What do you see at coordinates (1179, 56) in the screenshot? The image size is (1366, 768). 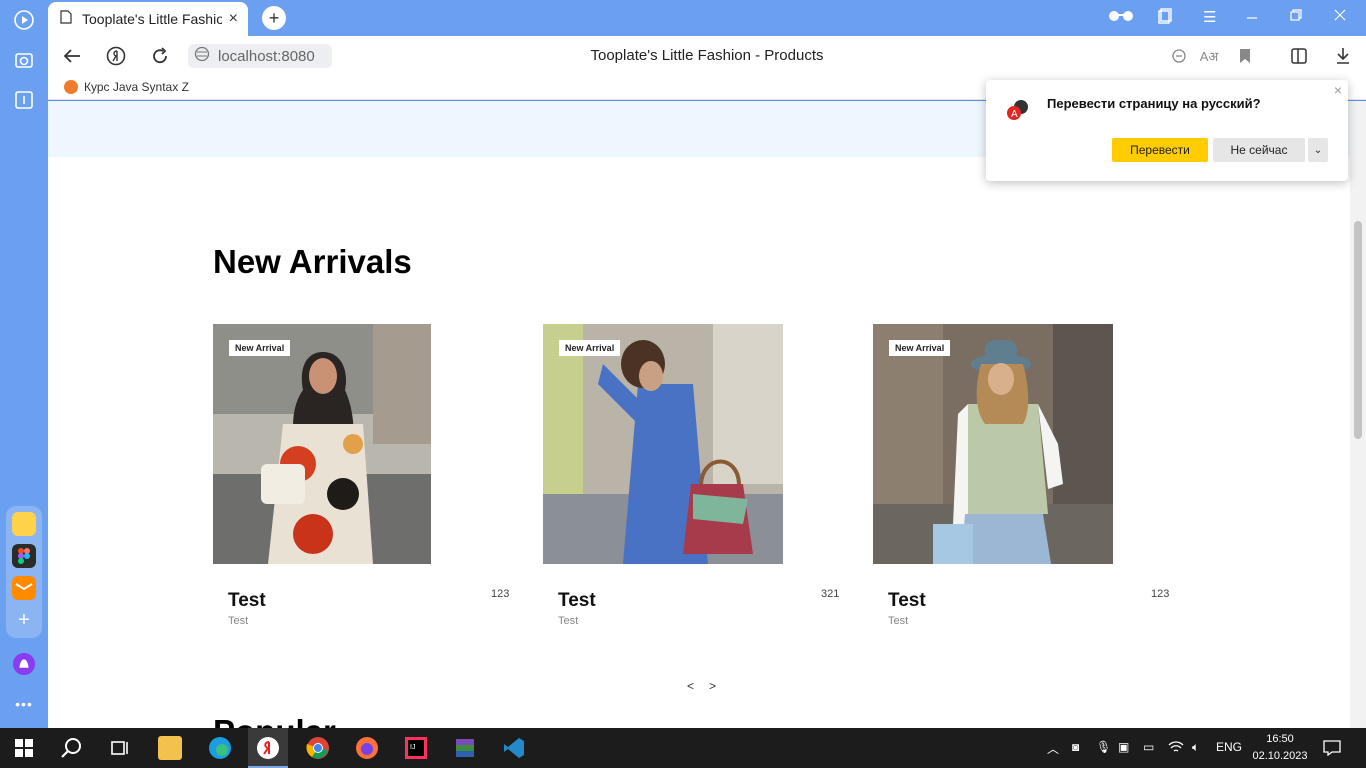 I see `comment-icon` at bounding box center [1179, 56].